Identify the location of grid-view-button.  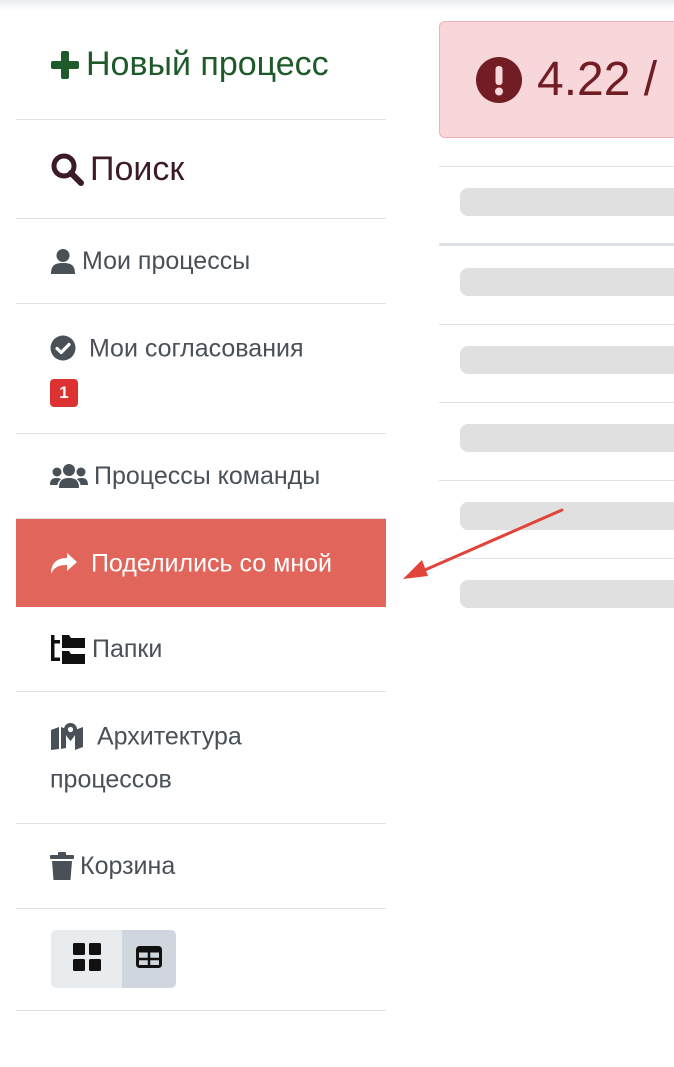
(86, 959).